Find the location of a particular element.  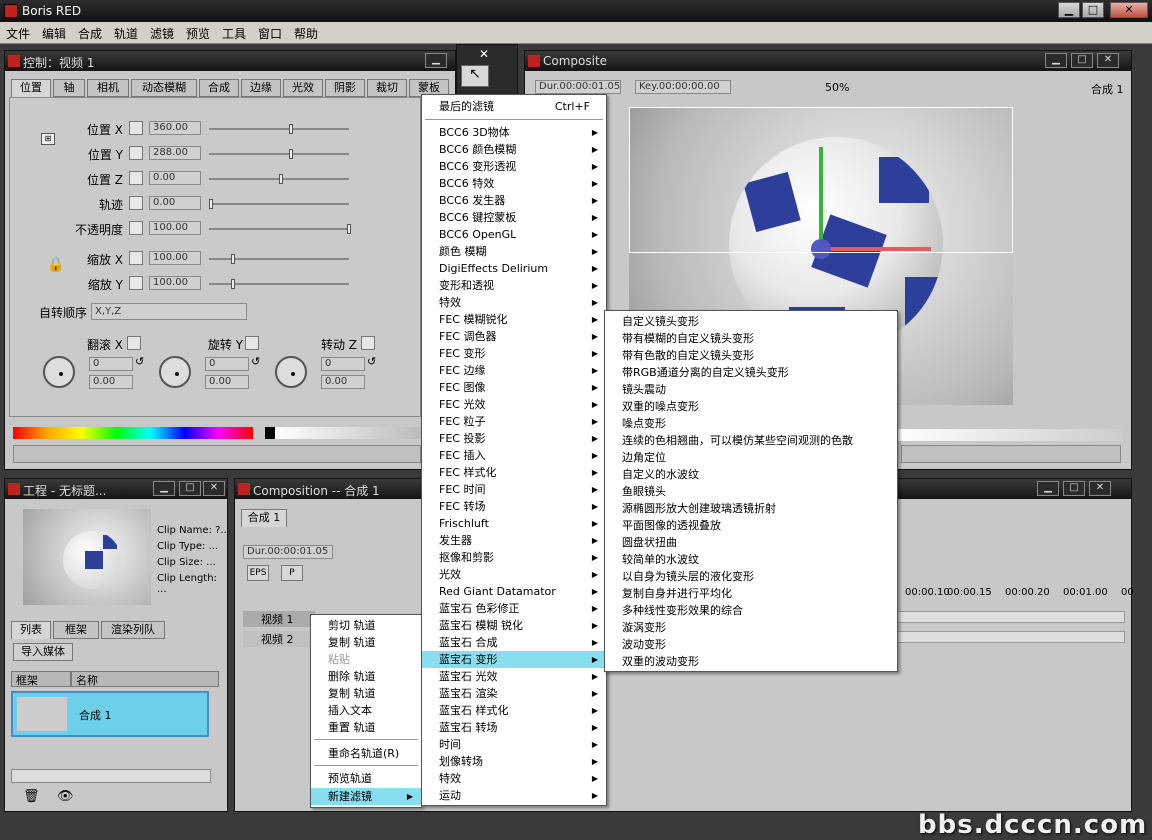

turn-z-checkbox is located at coordinates (368, 343).